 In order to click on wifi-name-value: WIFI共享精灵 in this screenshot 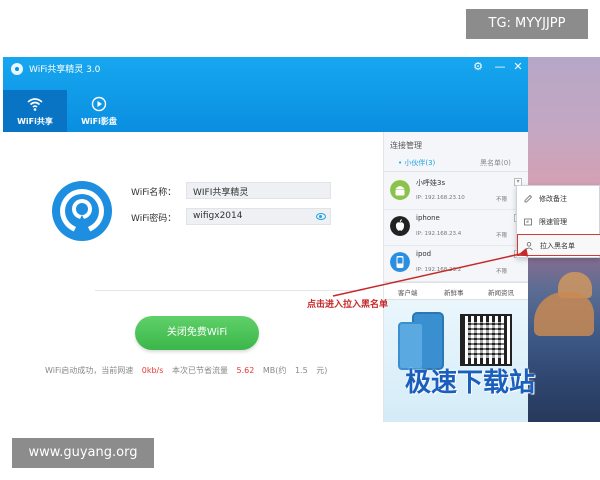, I will do `click(221, 193)`.